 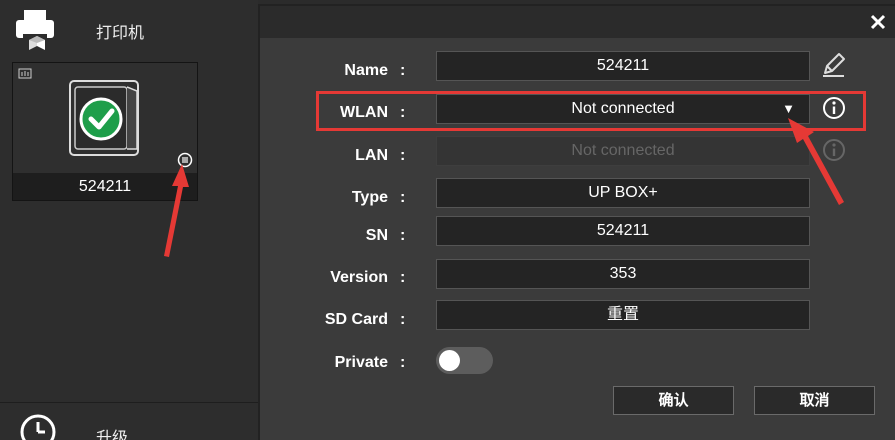 What do you see at coordinates (356, 319) in the screenshot?
I see `sd-card-label: SD Card` at bounding box center [356, 319].